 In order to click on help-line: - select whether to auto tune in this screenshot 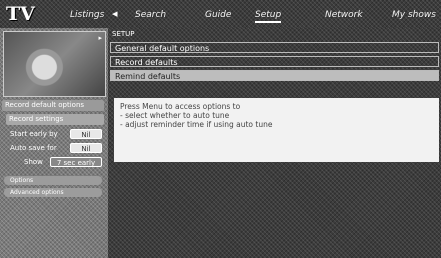, I will do `click(175, 115)`.